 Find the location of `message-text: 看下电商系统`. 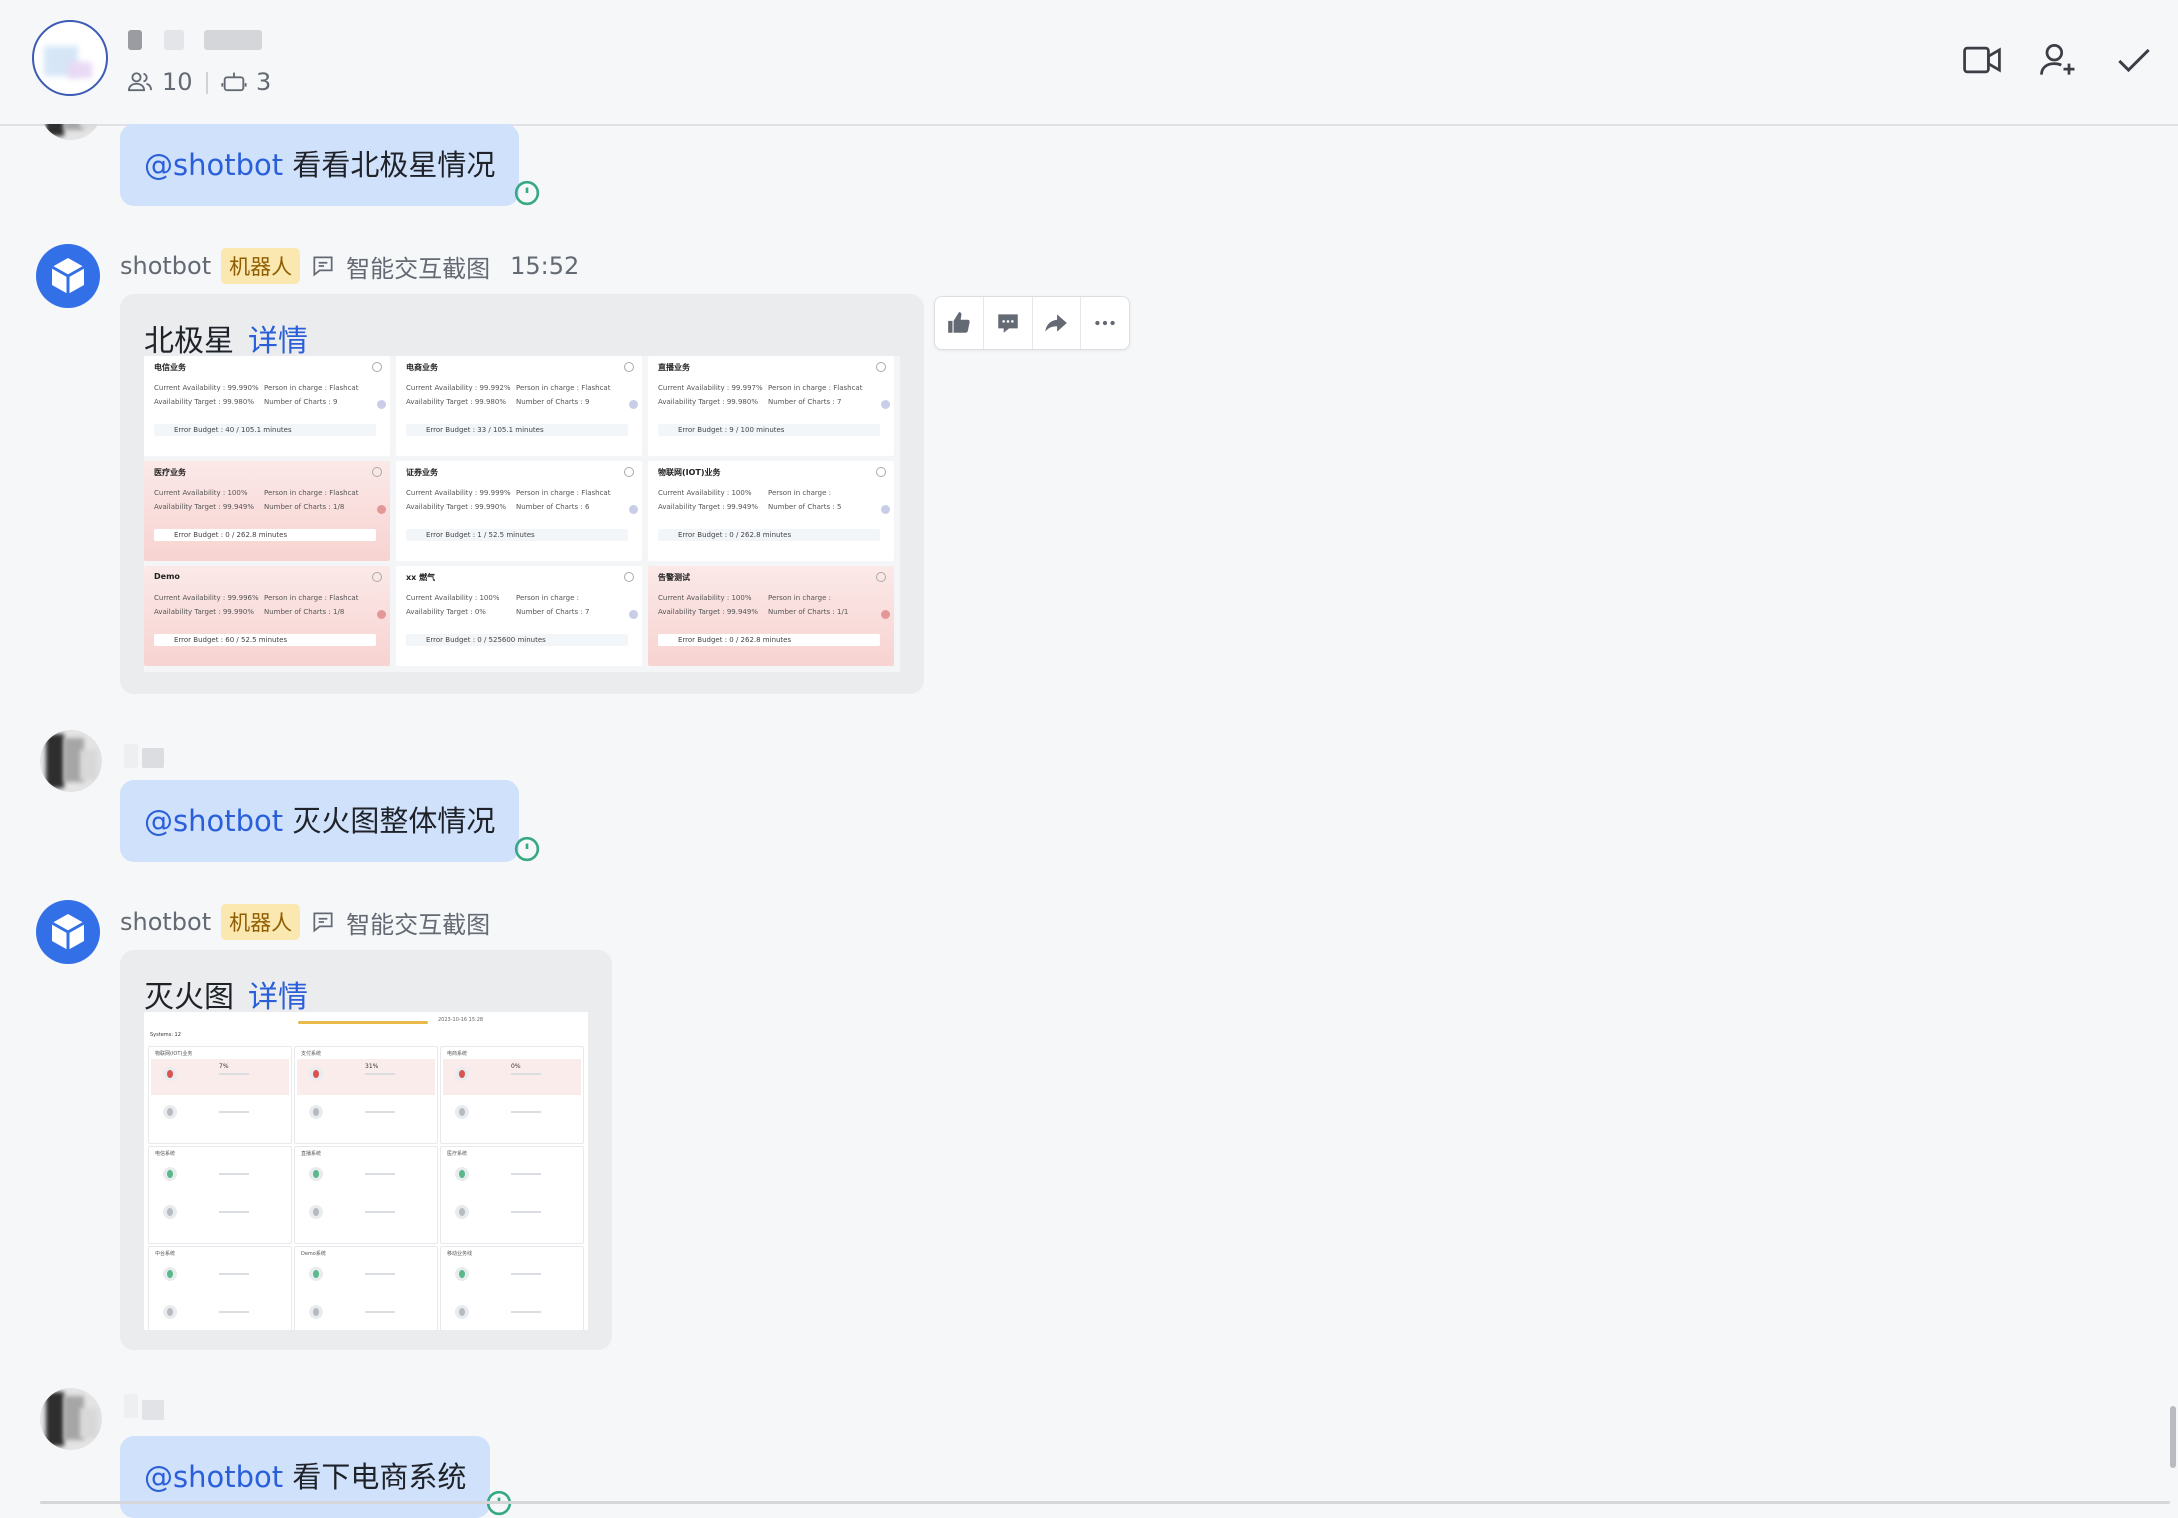

message-text: 看下电商系统 is located at coordinates (379, 1477).